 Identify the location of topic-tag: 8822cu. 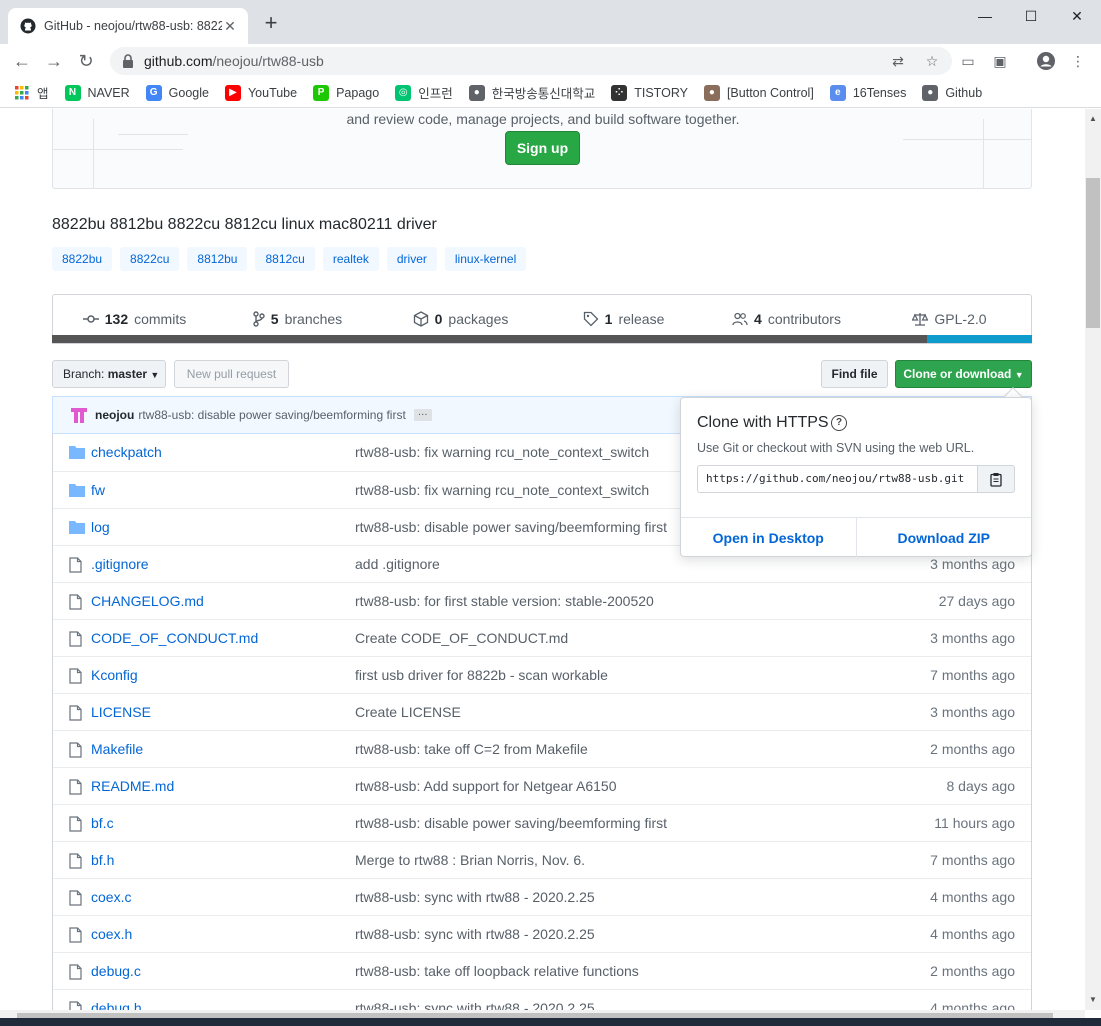
(150, 259).